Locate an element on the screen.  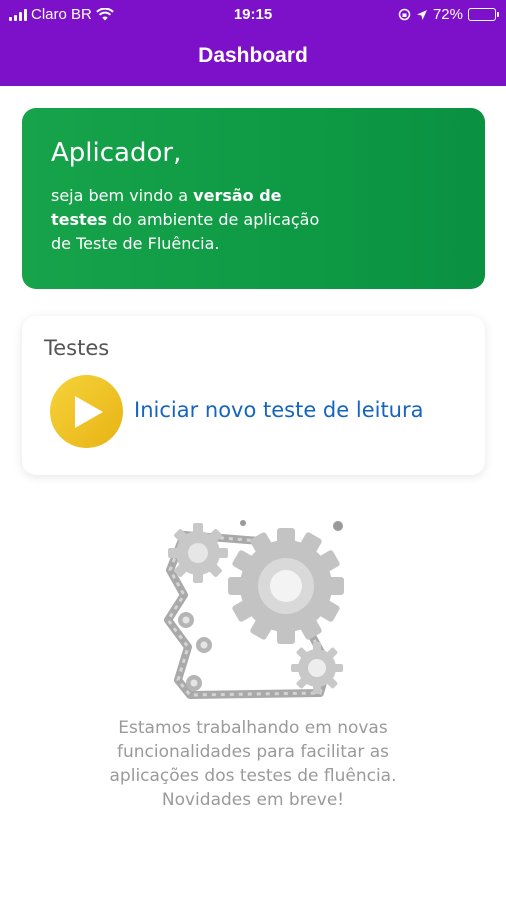
battery-icon is located at coordinates (483, 14).